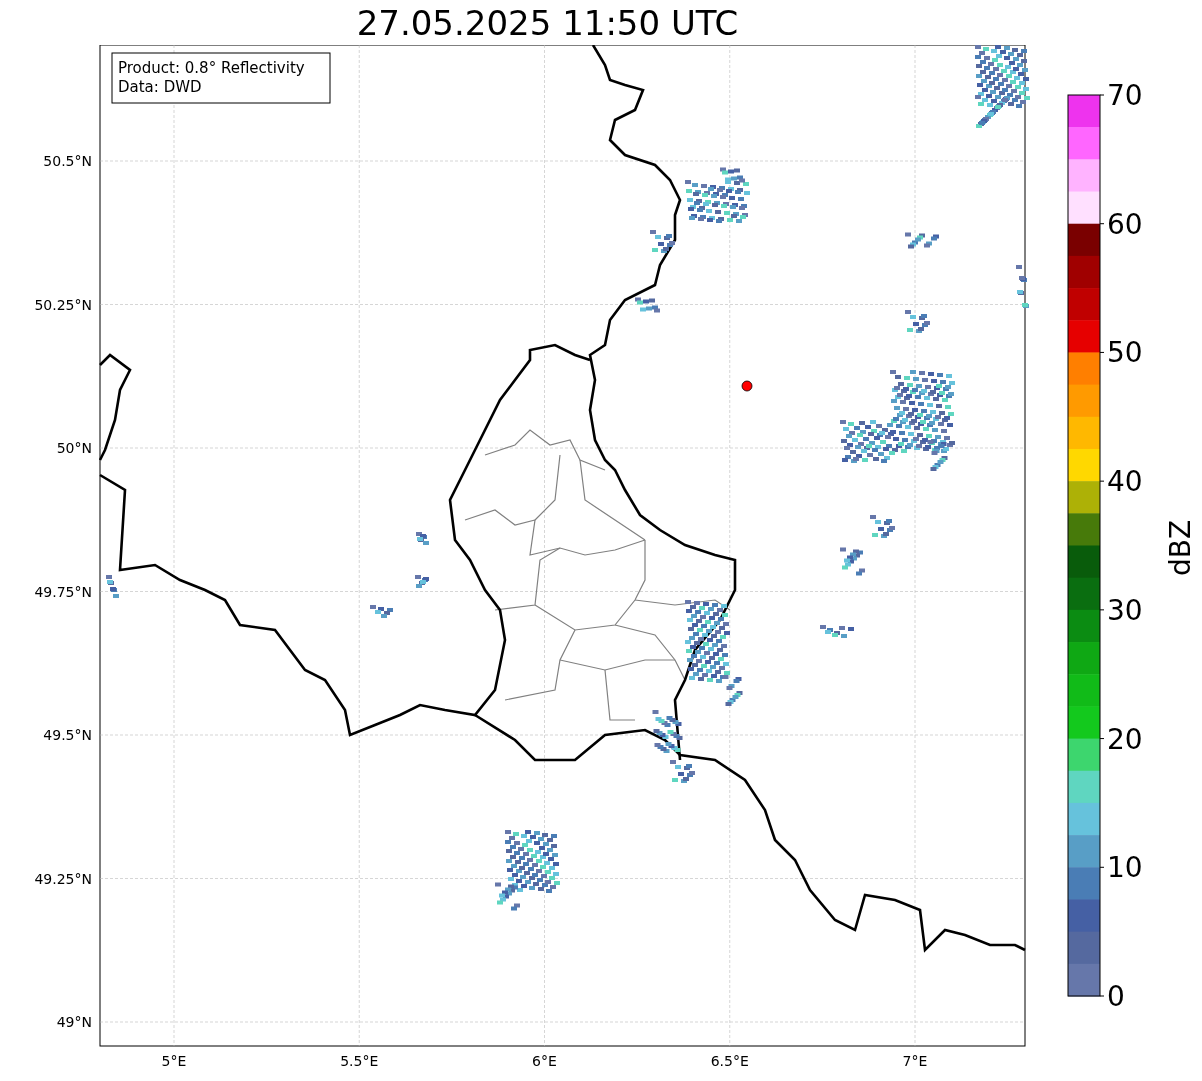  Describe the element at coordinates (211, 68) in the screenshot. I see `info-text: Product: 0.8° Reflectivity` at that location.